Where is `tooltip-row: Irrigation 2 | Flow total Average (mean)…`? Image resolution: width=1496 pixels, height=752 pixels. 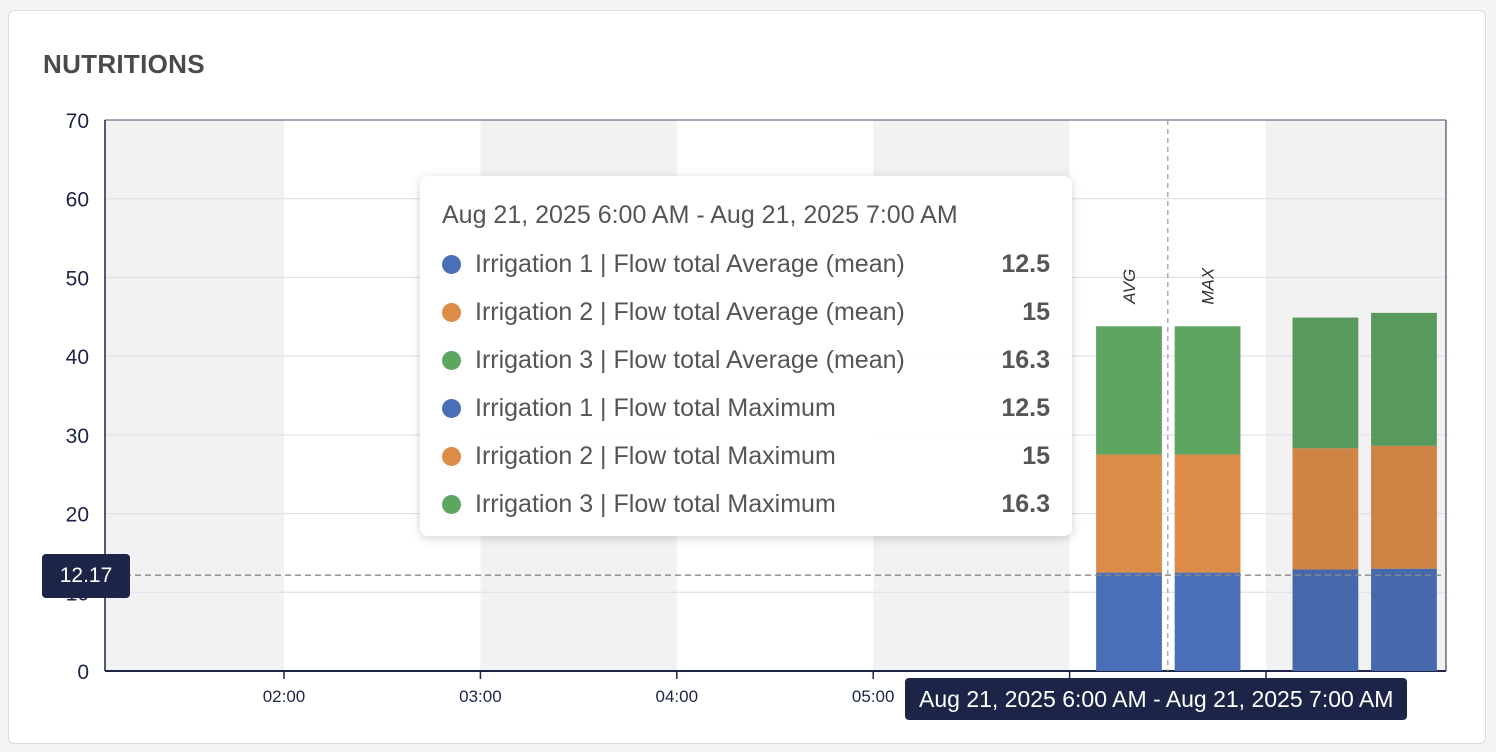
tooltip-row: Irrigation 2 | Flow total Average (mean)… is located at coordinates (746, 312).